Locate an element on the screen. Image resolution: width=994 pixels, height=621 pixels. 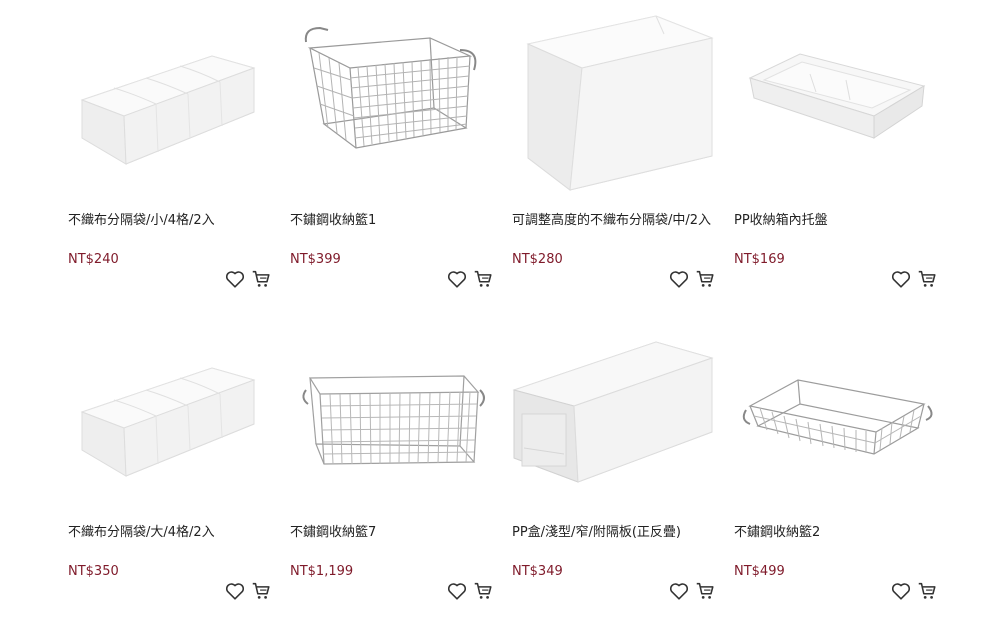
product-card: 不織布分隔袋/大/4格/2入 NT$350 is located at coordinates (169, 466).